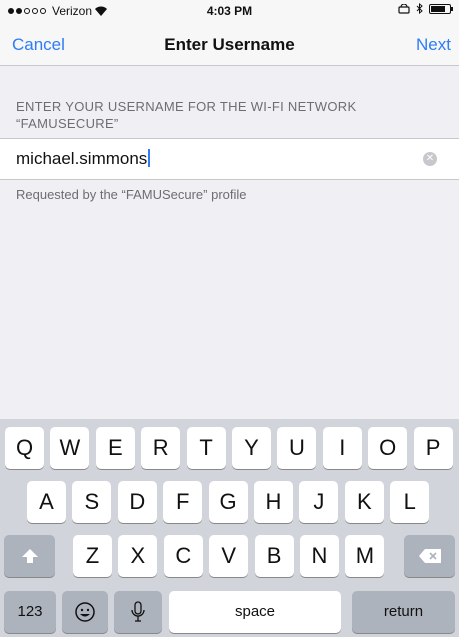 This screenshot has height=637, width=459. Describe the element at coordinates (425, 8) in the screenshot. I see `status-right-icons` at that location.